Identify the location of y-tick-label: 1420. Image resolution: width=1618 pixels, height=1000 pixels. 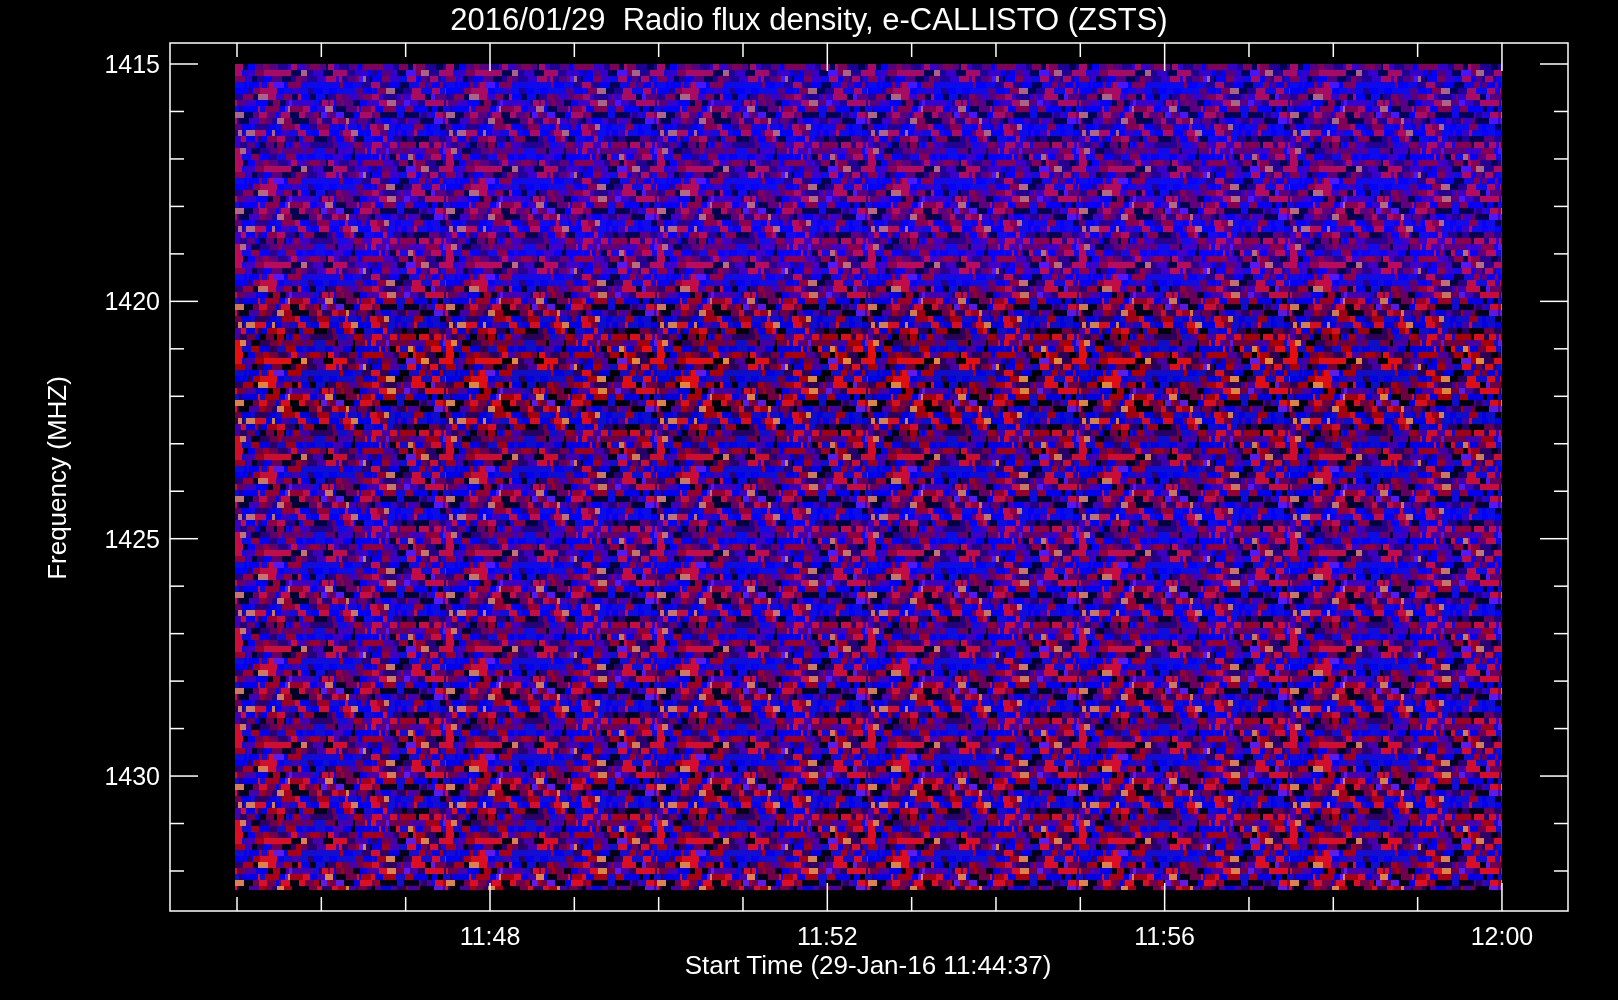
(132, 301).